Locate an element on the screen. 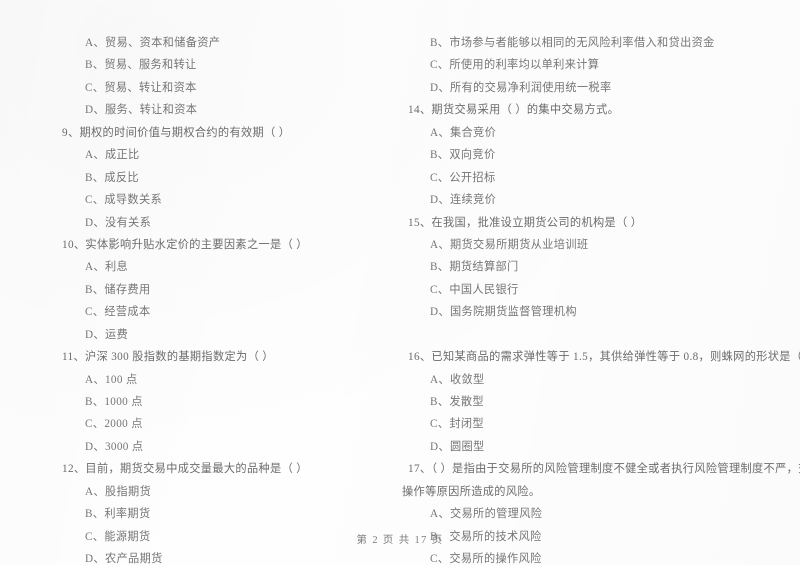 The height and width of the screenshot is (565, 800). option-line: B、发散型 is located at coordinates (457, 402).